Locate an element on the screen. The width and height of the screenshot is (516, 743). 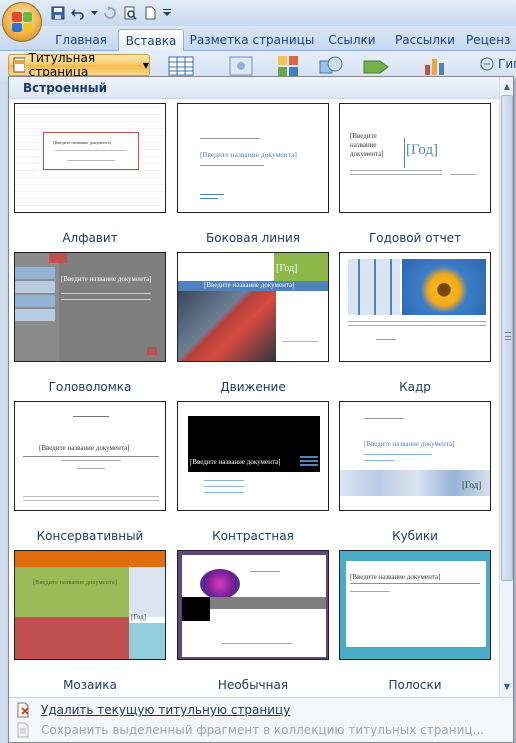
document-margin is located at coordinates (4, 412).